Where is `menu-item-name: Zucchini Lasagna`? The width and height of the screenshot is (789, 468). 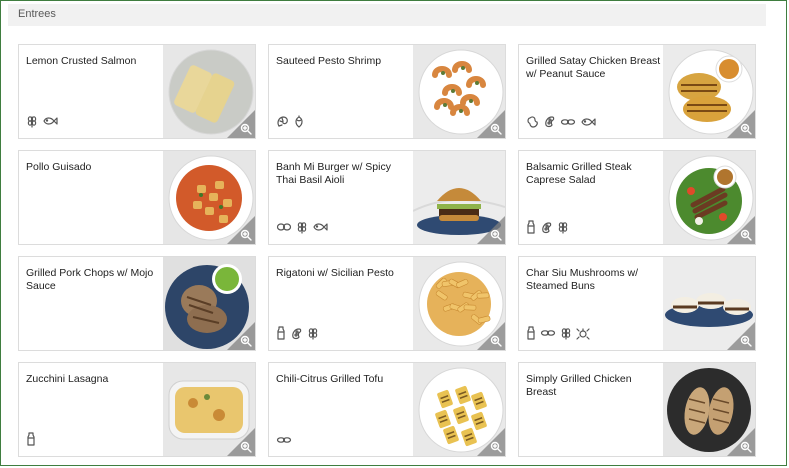 menu-item-name: Zucchini Lasagna is located at coordinates (67, 379).